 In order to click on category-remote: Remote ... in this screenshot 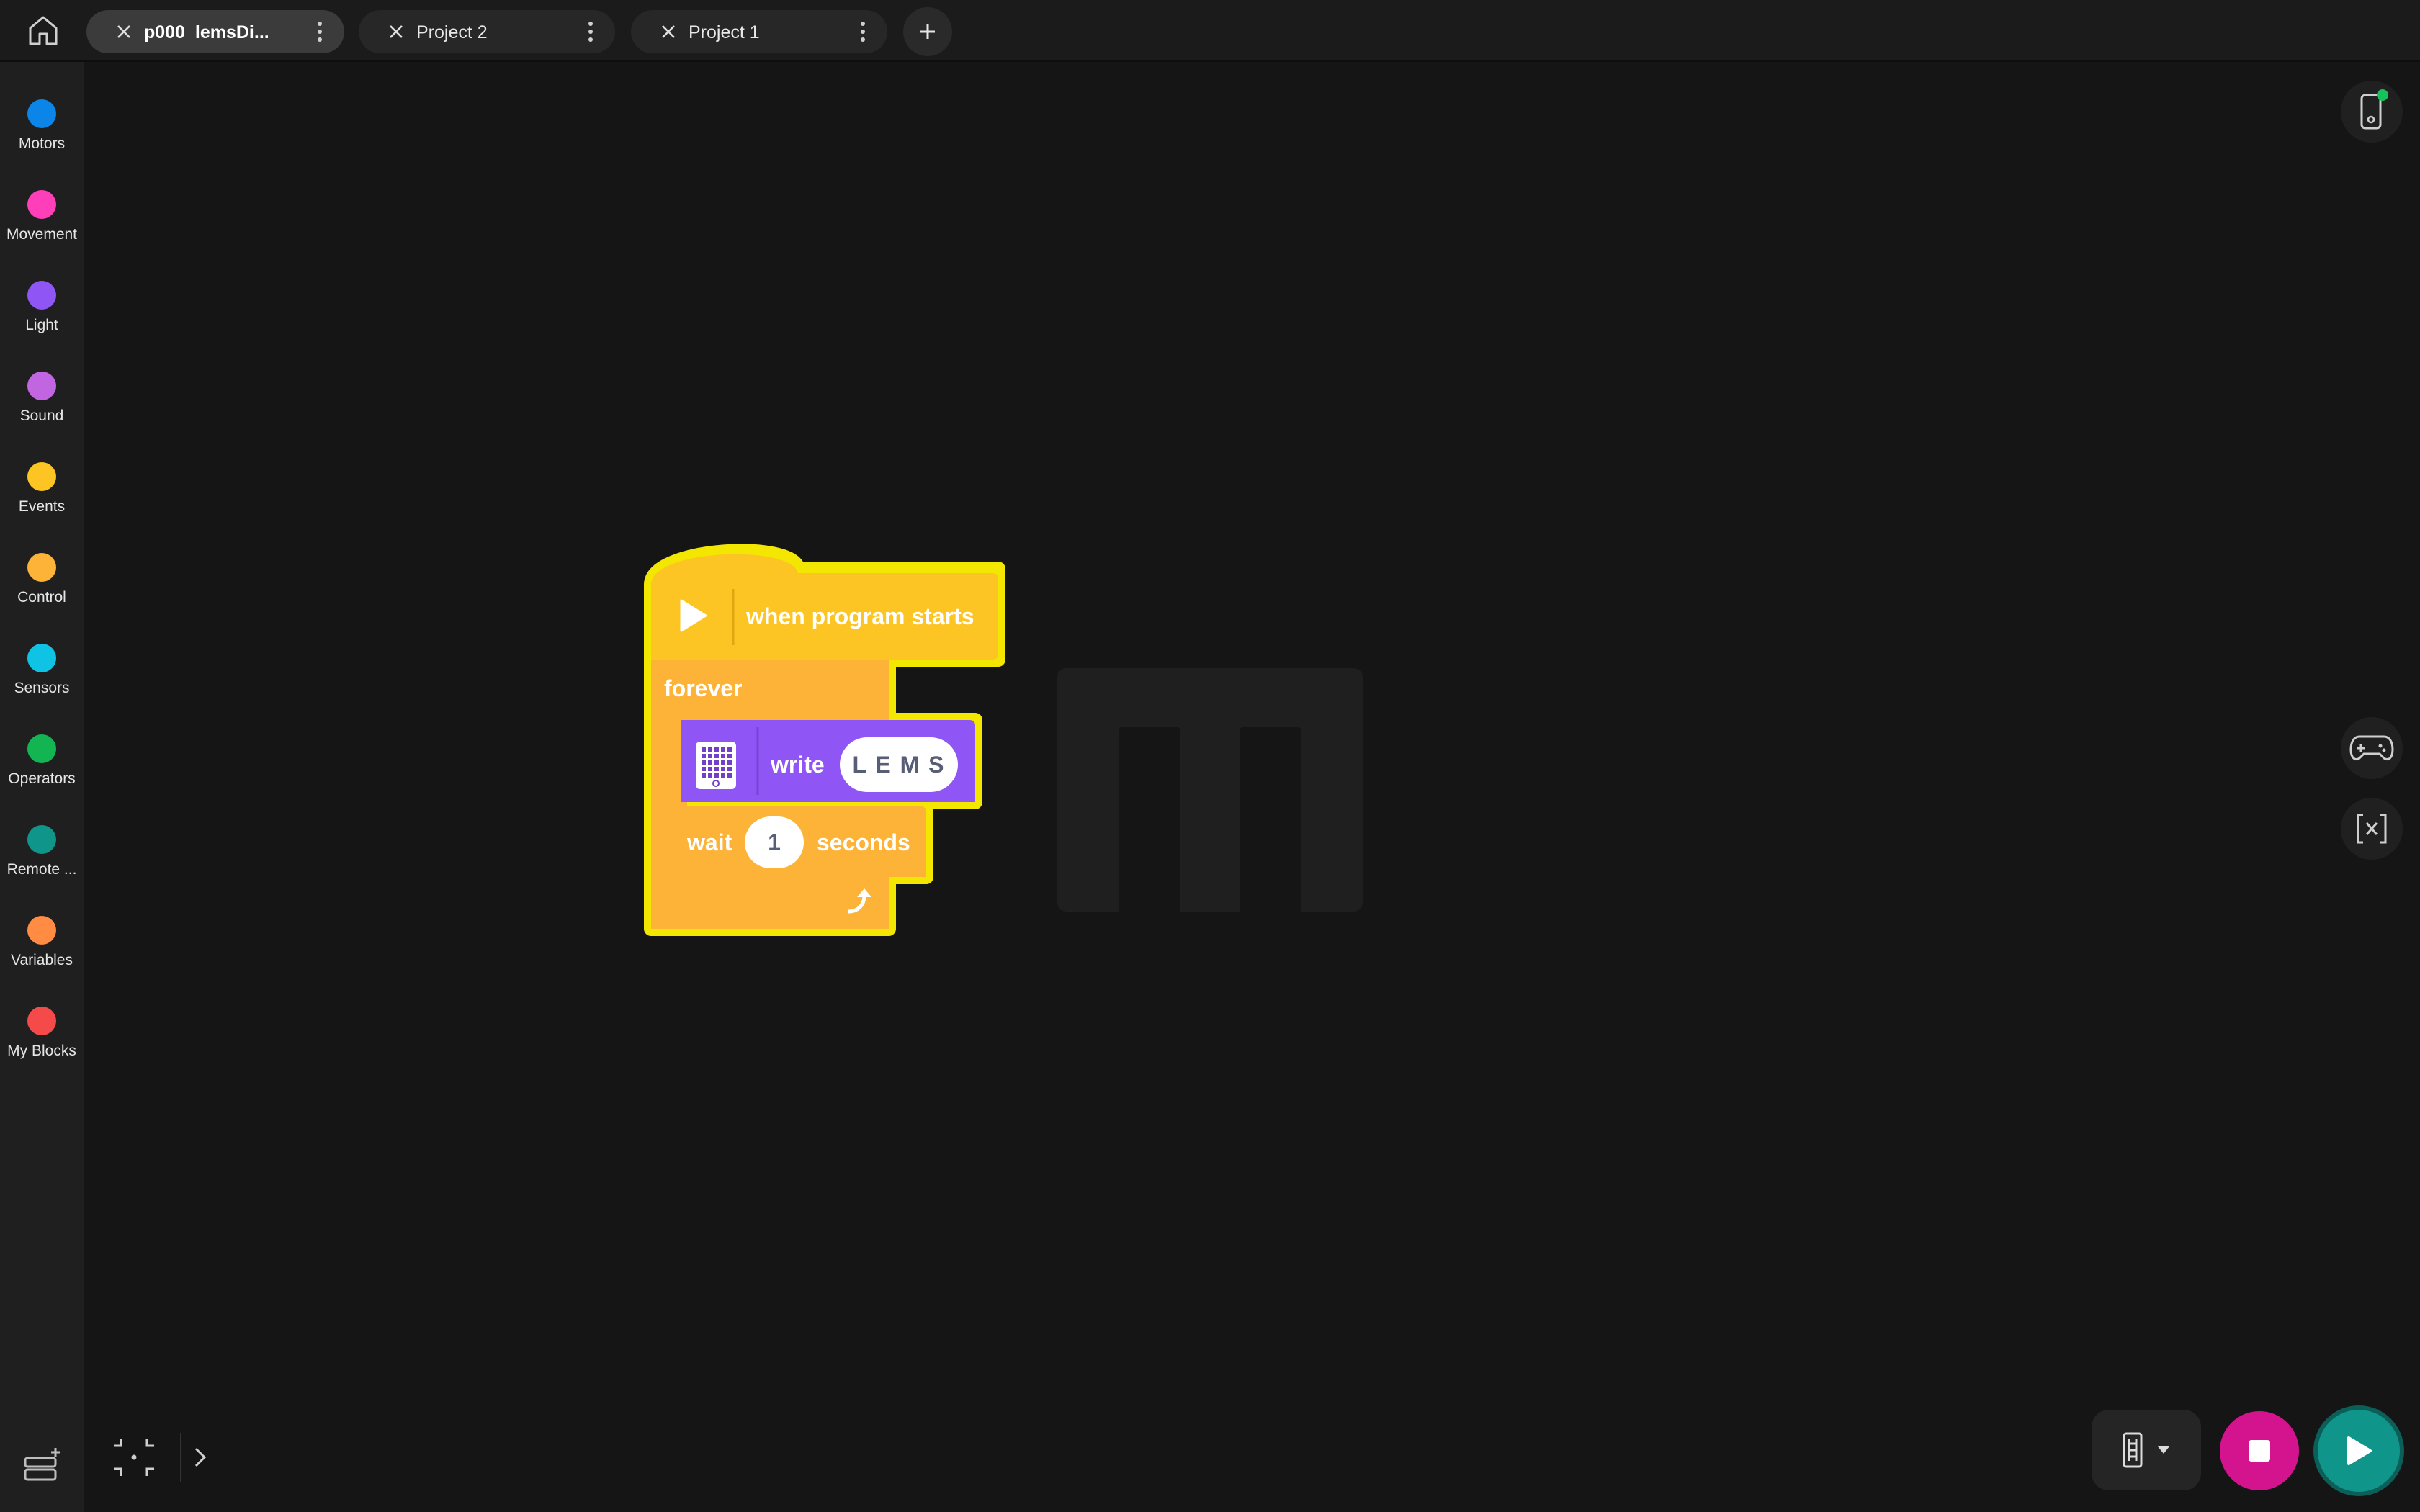, I will do `click(42, 864)`.